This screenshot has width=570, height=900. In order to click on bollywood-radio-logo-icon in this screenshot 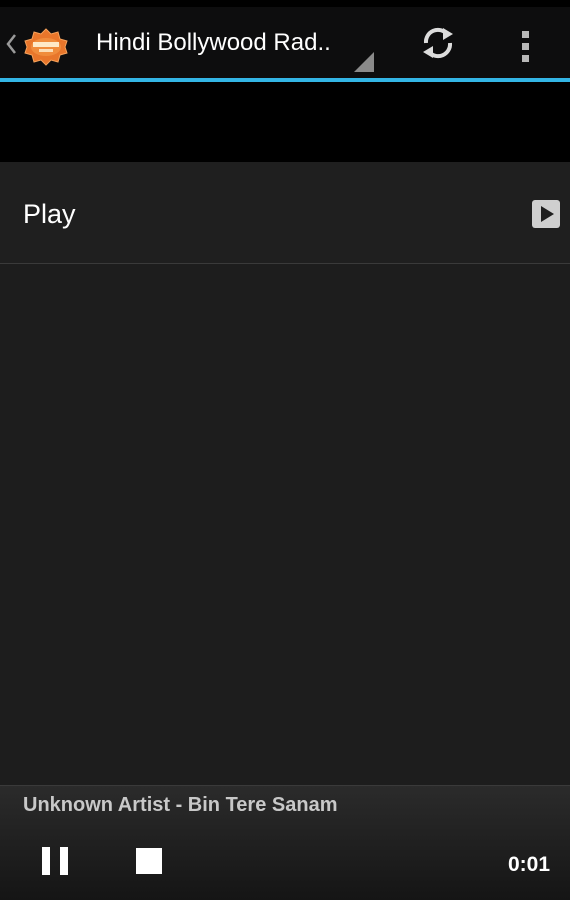, I will do `click(46, 47)`.